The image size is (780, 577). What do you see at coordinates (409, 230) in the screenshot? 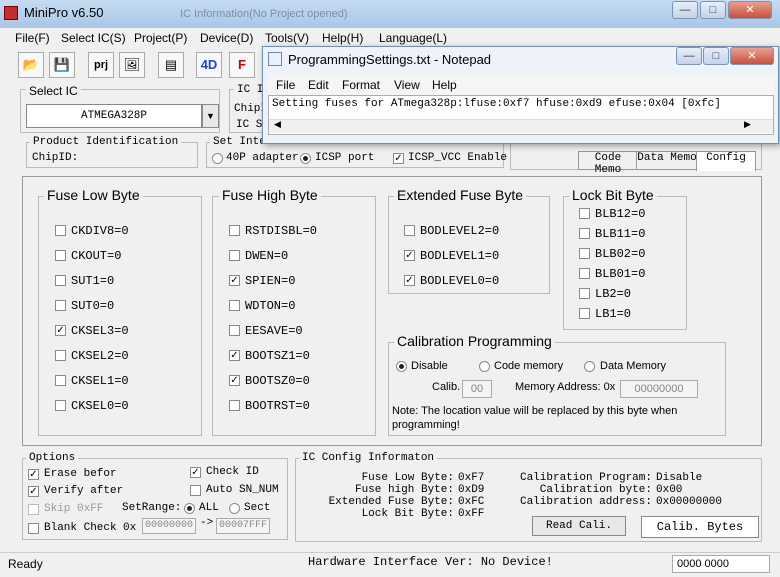
I see `checkbox-bodlevel2` at bounding box center [409, 230].